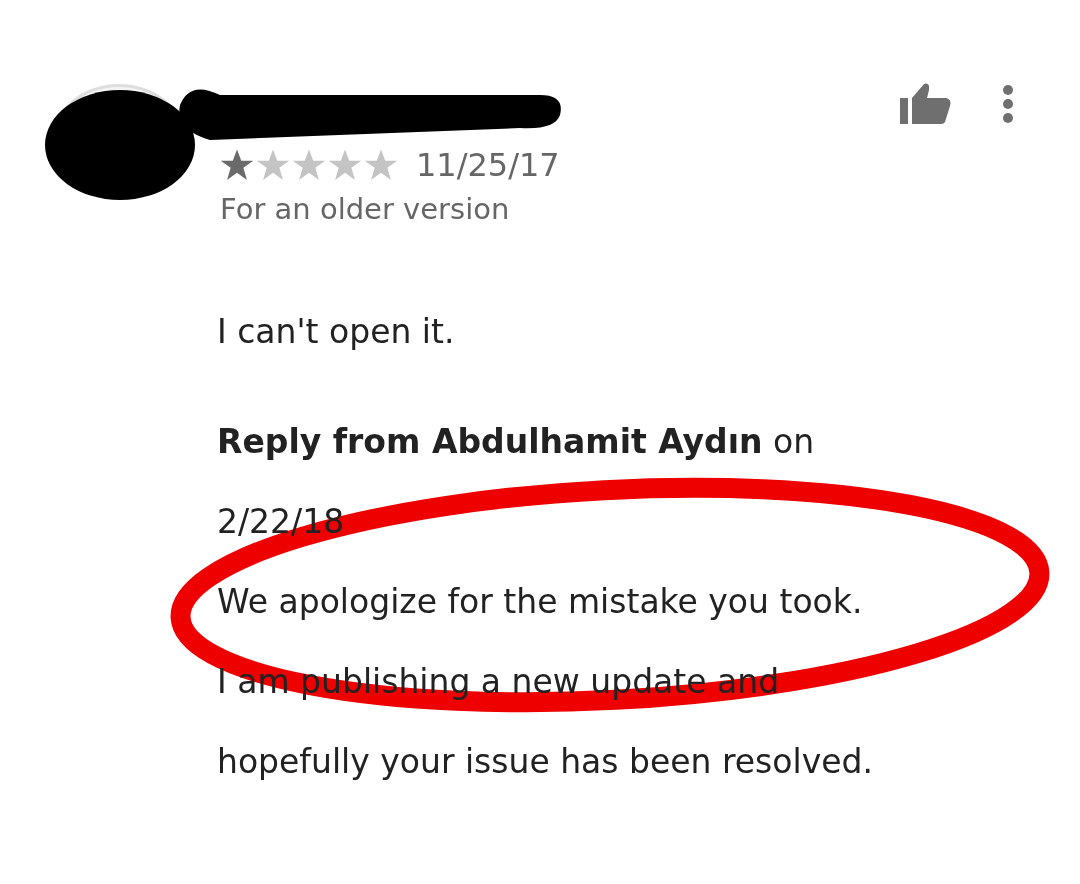 Image resolution: width=1080 pixels, height=884 pixels. Describe the element at coordinates (336, 332) in the screenshot. I see `review-text: I can't open it.` at that location.